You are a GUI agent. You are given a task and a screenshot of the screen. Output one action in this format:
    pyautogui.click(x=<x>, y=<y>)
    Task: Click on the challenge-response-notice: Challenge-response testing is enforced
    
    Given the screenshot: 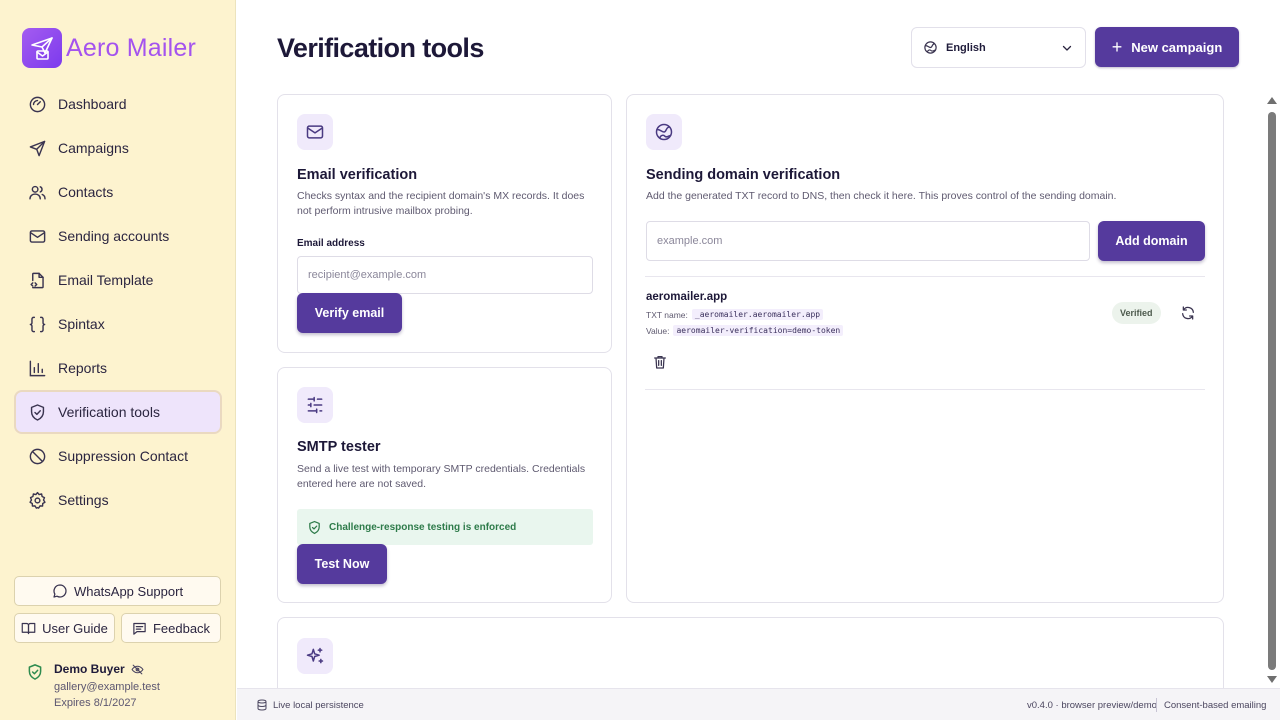 What is the action you would take?
    pyautogui.click(x=445, y=527)
    